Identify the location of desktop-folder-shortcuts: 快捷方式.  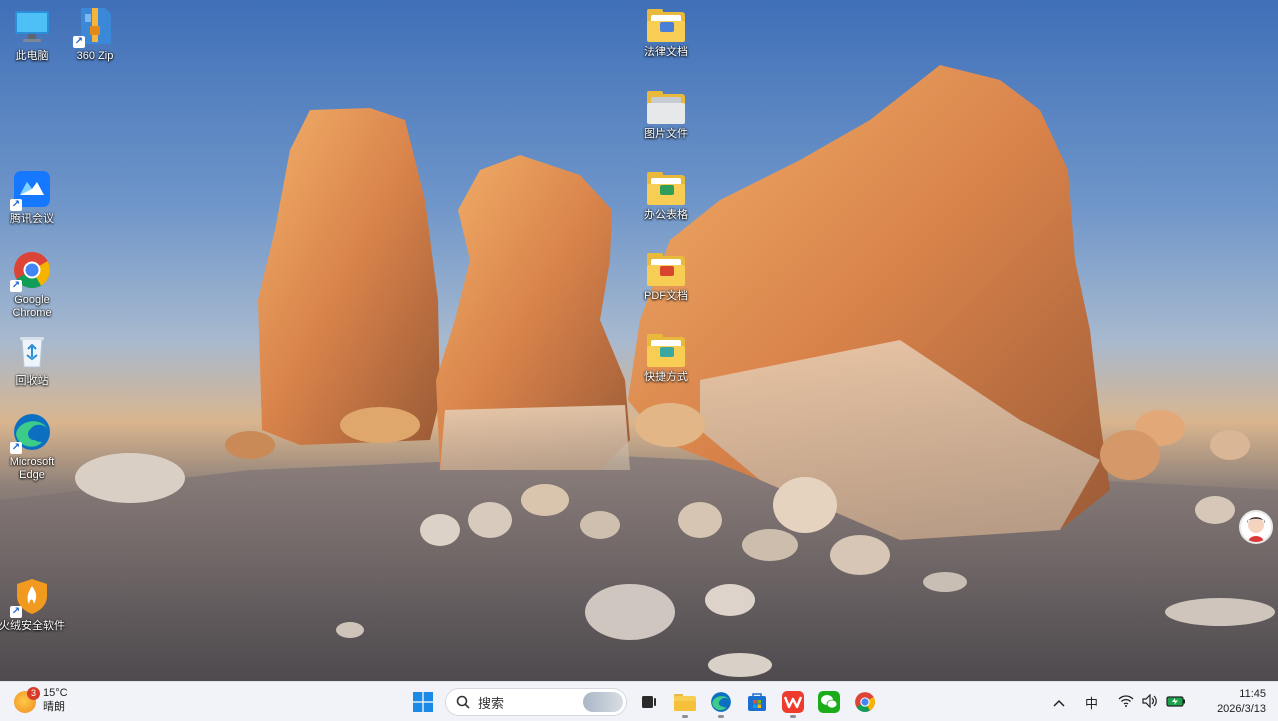
(666, 357).